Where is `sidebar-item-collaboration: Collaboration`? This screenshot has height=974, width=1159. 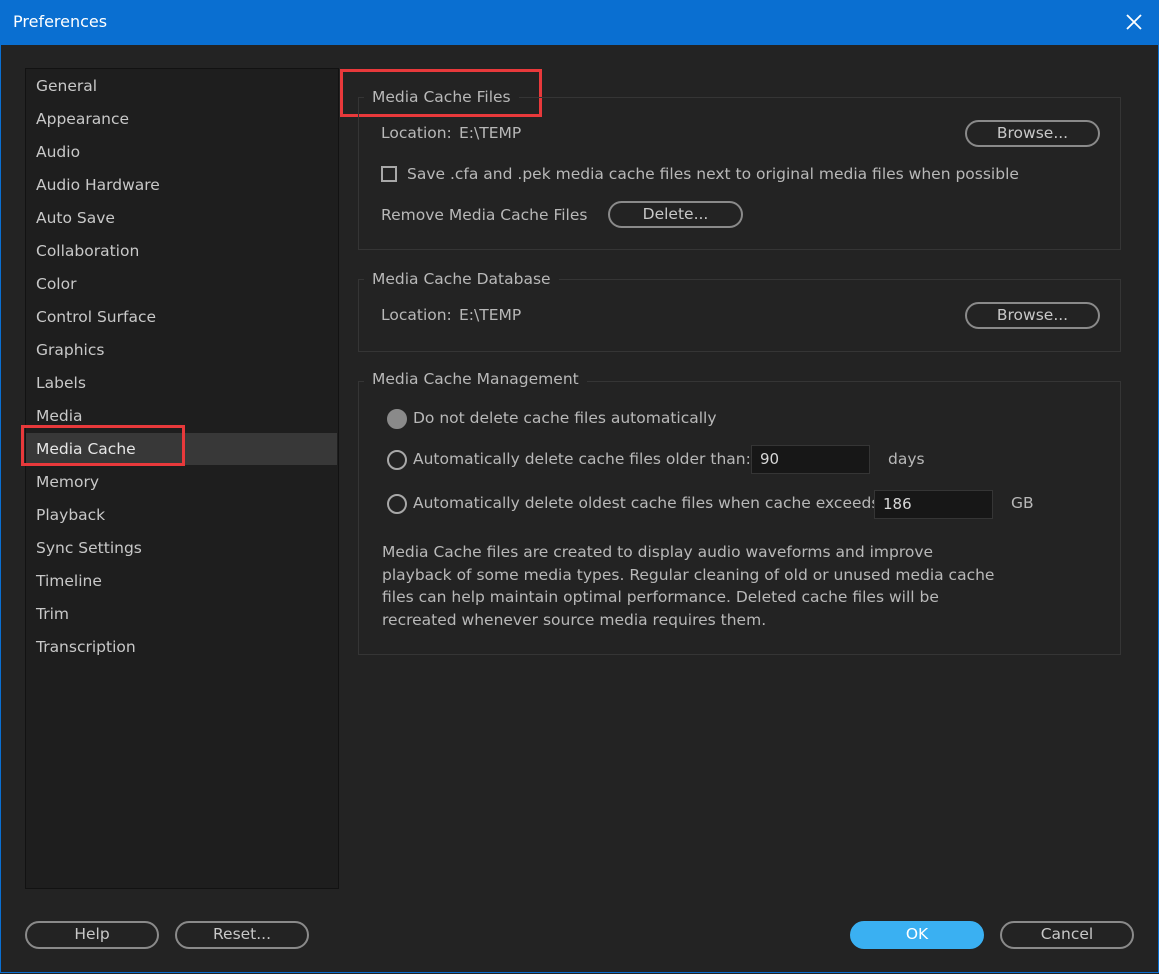 sidebar-item-collaboration: Collaboration is located at coordinates (181, 251).